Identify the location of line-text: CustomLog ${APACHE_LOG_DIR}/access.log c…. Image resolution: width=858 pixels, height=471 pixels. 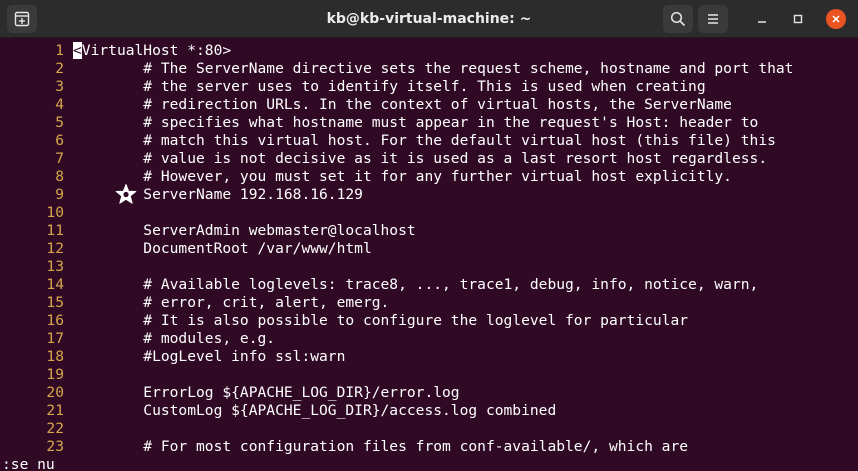
(315, 410).